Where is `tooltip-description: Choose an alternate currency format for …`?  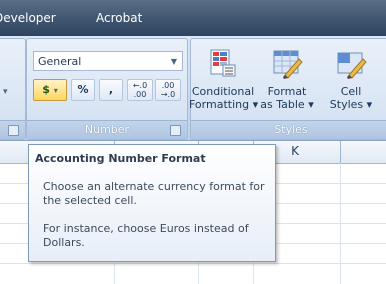
tooltip-description: Choose an alternate currency format for … is located at coordinates (154, 193).